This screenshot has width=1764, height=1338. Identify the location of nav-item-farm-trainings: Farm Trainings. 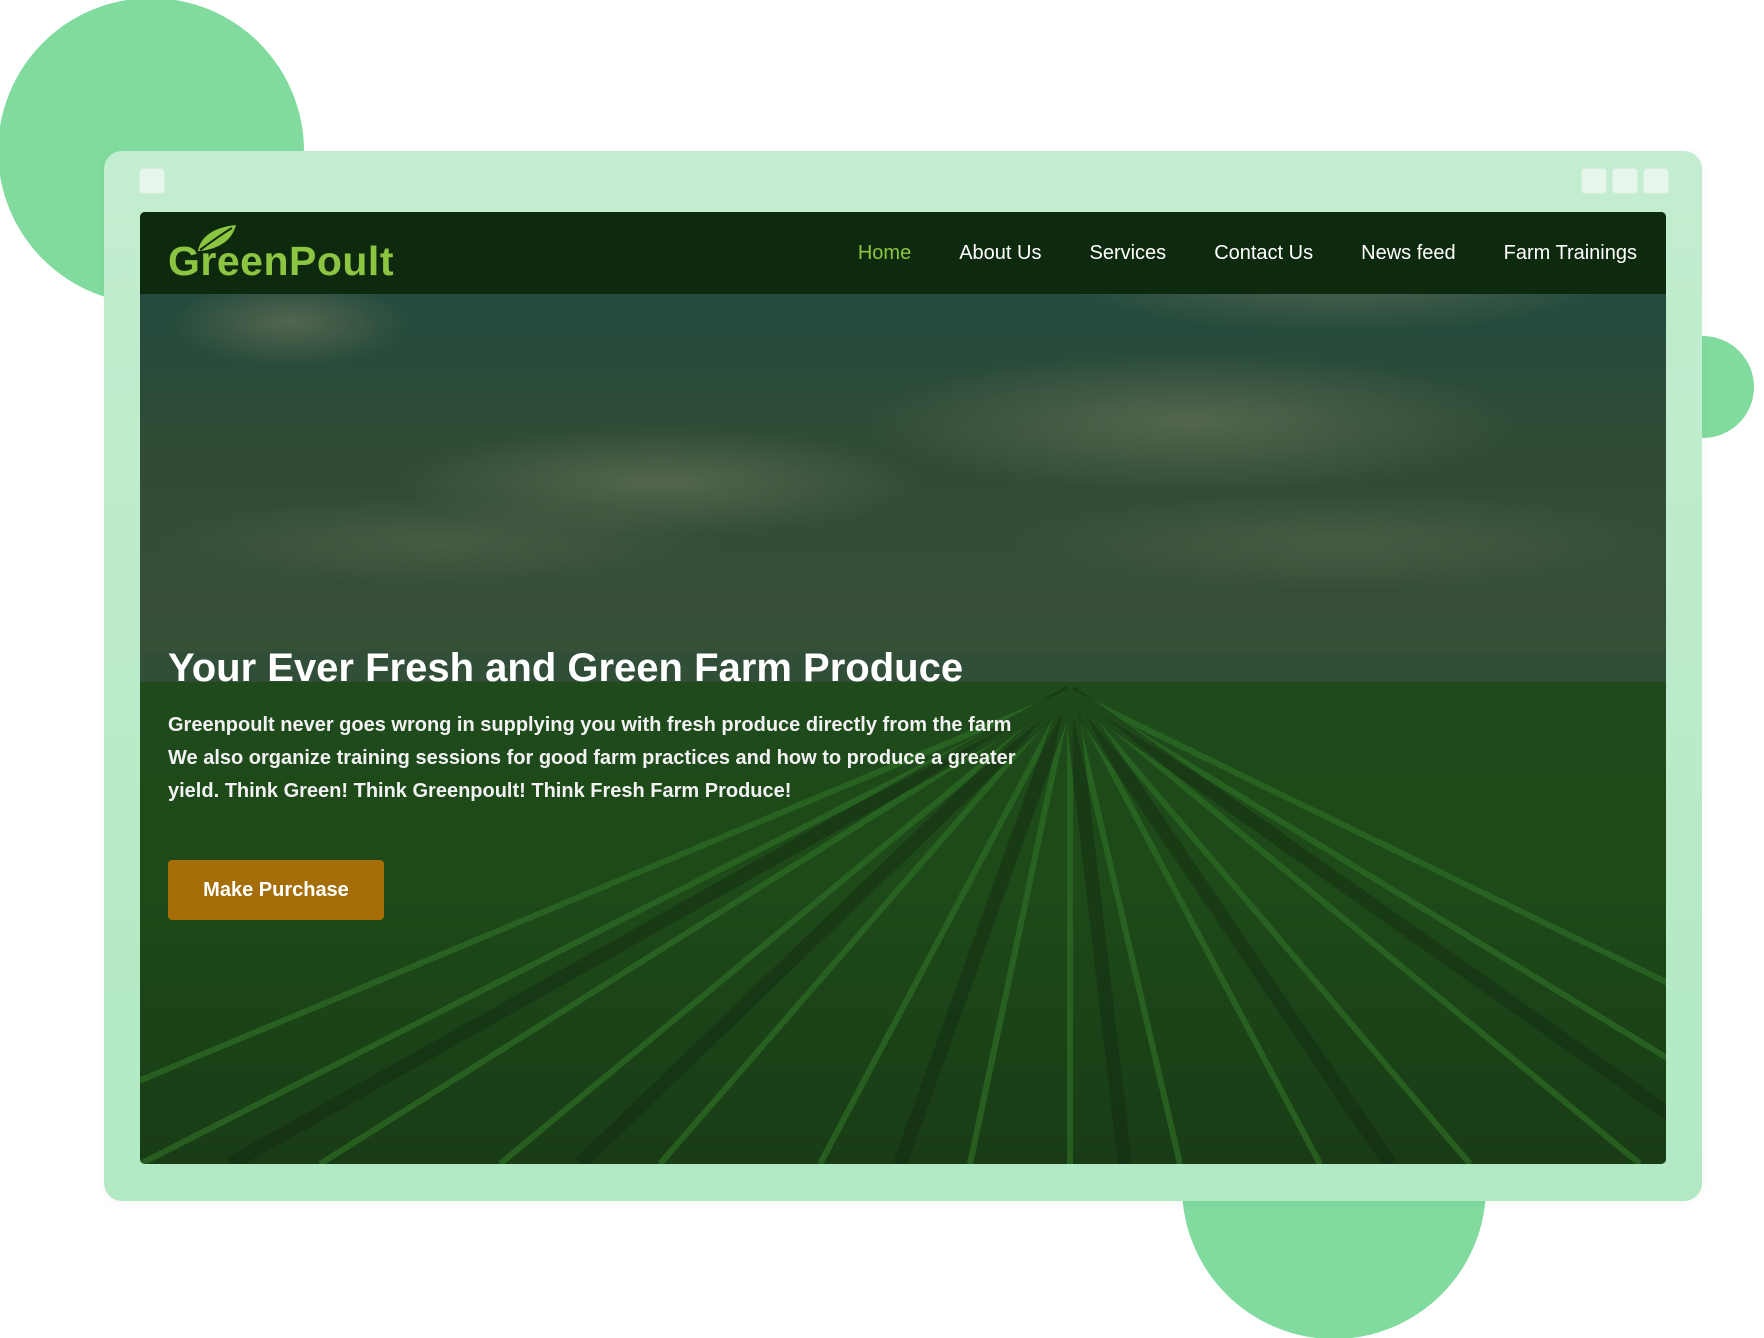
(1570, 253).